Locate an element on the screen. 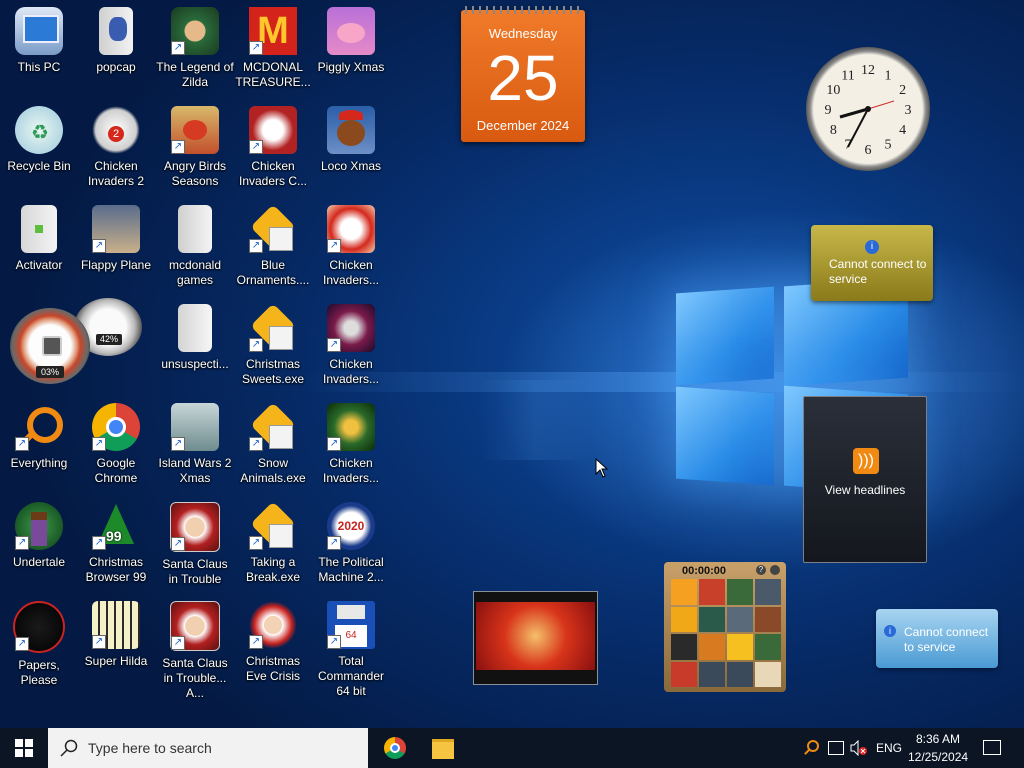 This screenshot has width=1024, height=768. search-box: Type here to search is located at coordinates (208, 748).